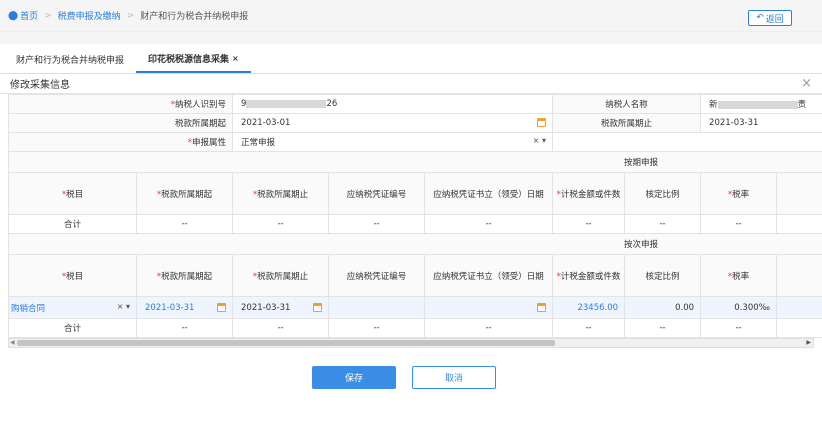 The width and height of the screenshot is (822, 429). Describe the element at coordinates (209, 143) in the screenshot. I see `attr-label: 申报属性` at that location.